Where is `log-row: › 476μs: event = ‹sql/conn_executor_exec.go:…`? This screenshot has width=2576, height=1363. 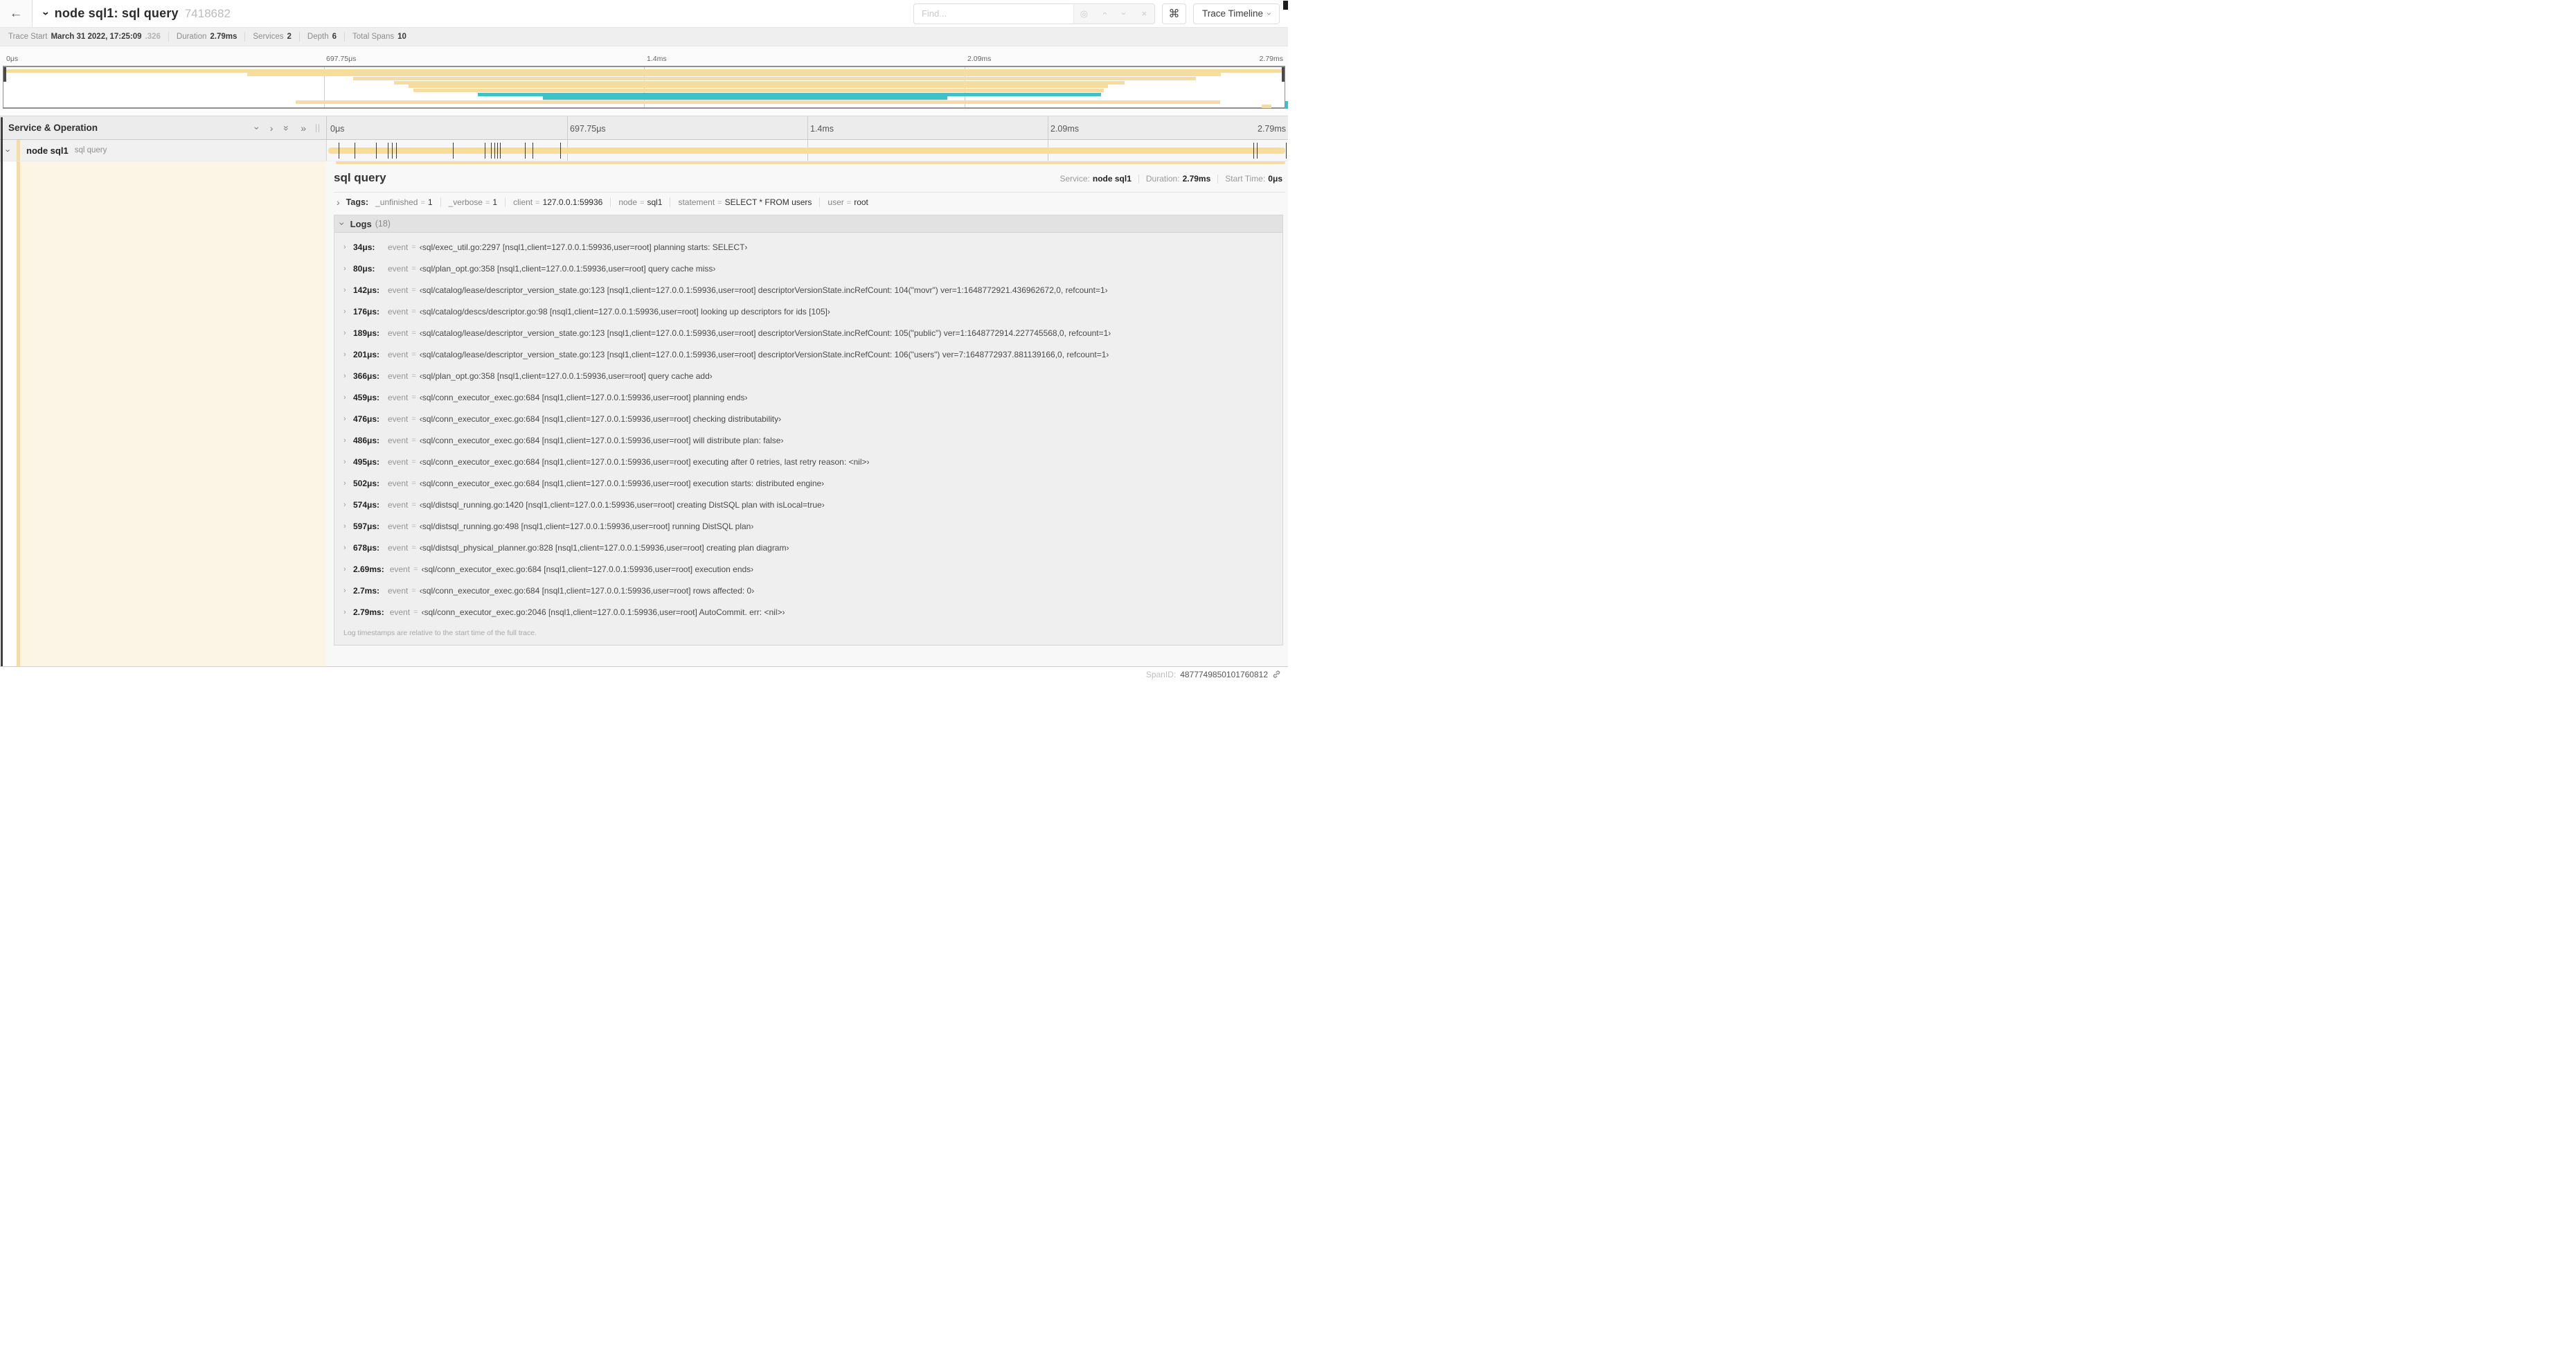
log-row: › 476μs: event = ‹sql/conn_executor_exec.go:… is located at coordinates (808, 418).